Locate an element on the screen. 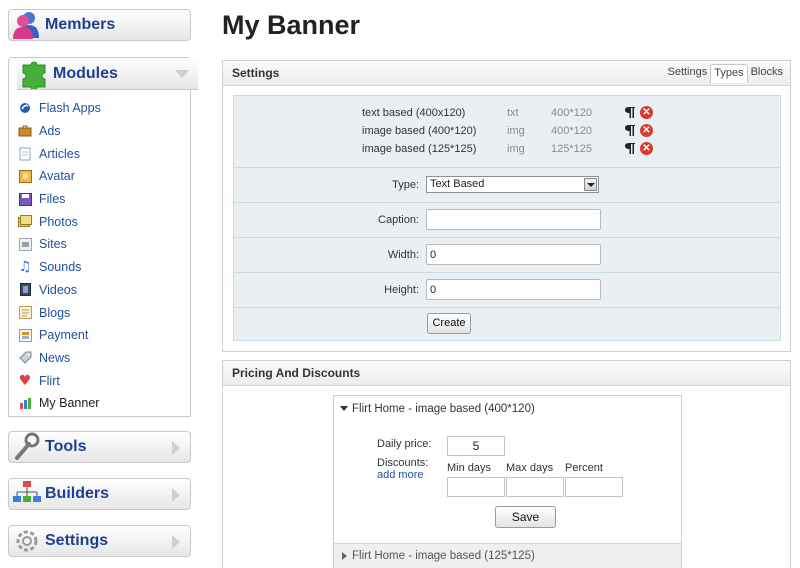 The image size is (800, 568). members-icon is located at coordinates (27, 25).